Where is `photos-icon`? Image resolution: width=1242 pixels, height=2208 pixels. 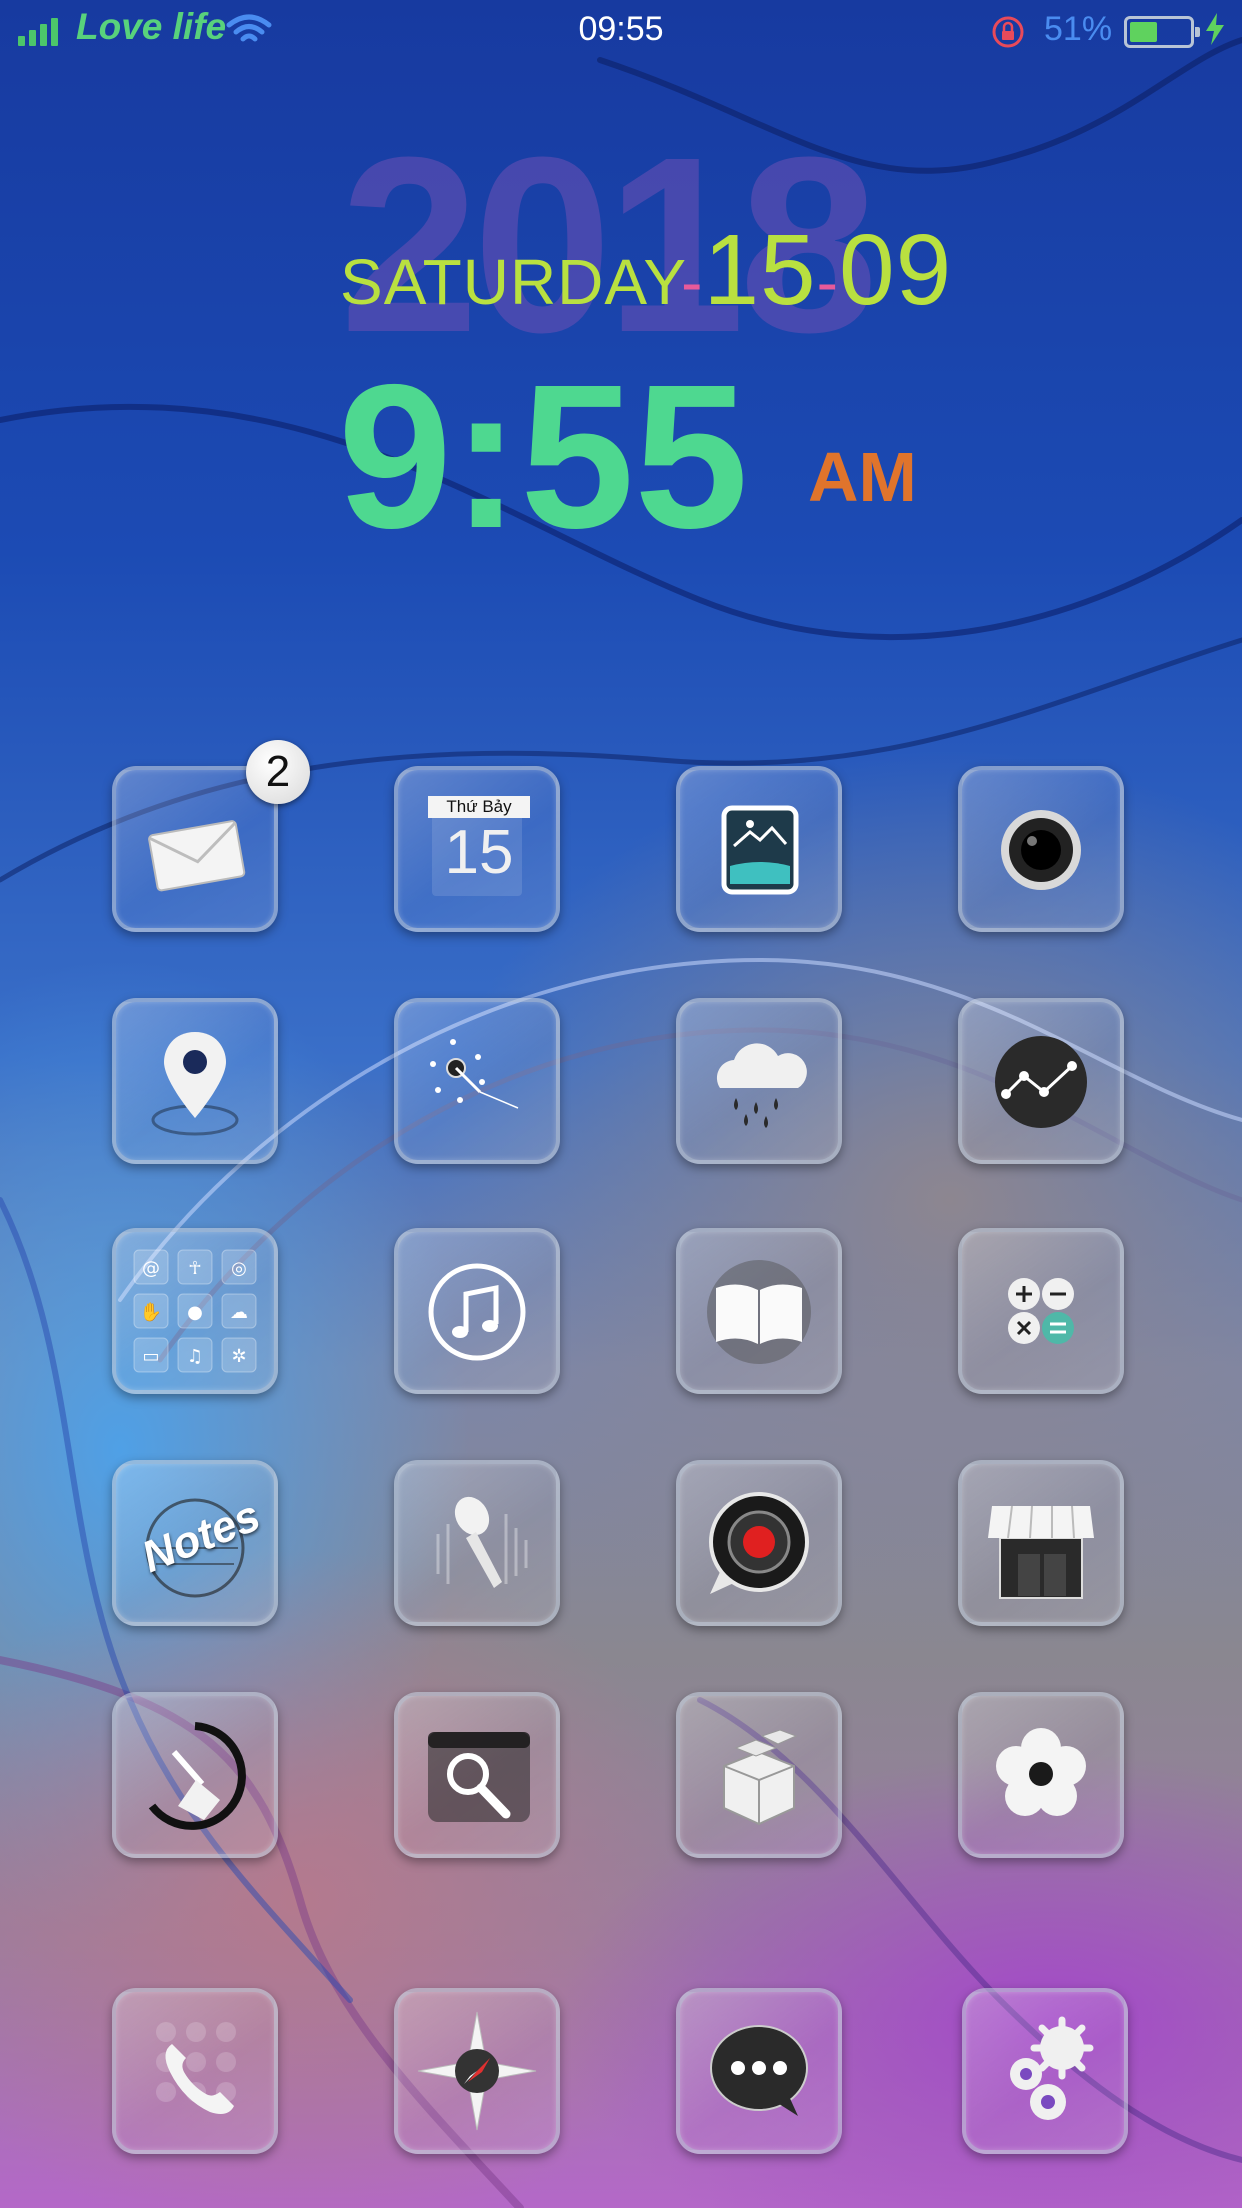 photos-icon is located at coordinates (760, 850).